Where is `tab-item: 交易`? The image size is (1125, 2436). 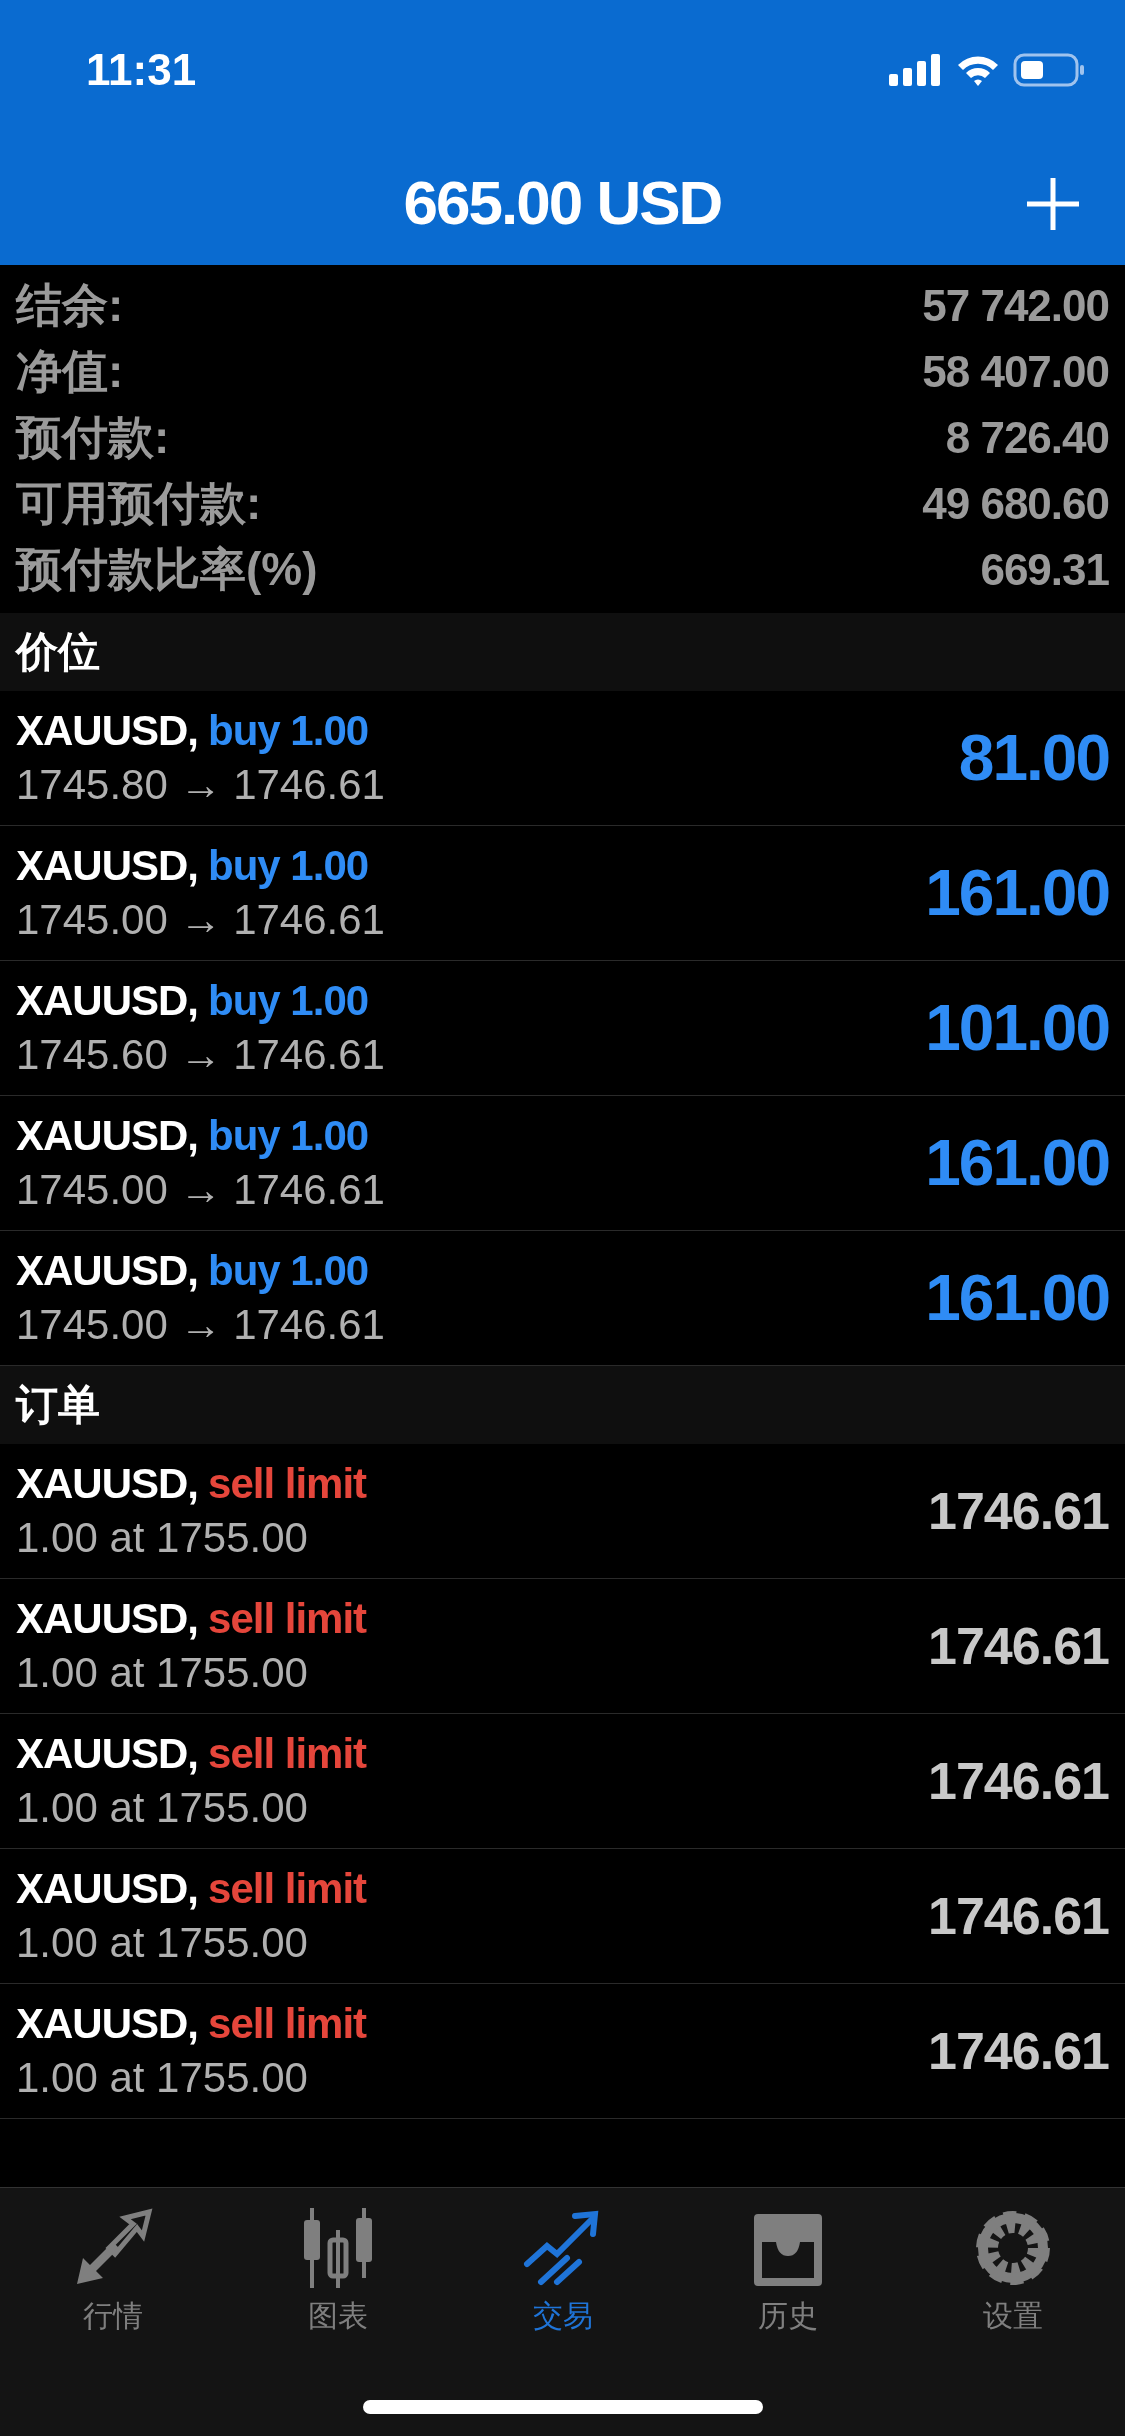 tab-item: 交易 is located at coordinates (562, 2272).